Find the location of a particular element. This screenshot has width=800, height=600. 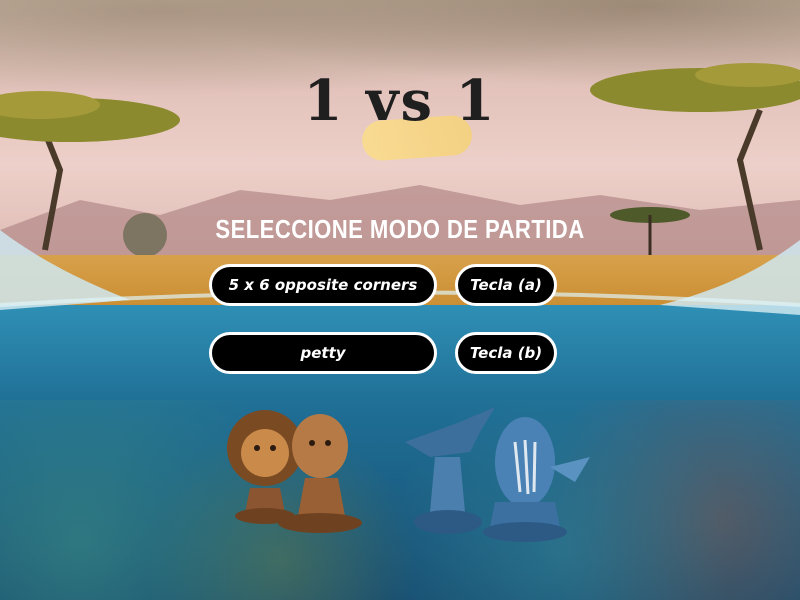

mode-a-button: 5 x 6 opposite corners is located at coordinates (323, 285).